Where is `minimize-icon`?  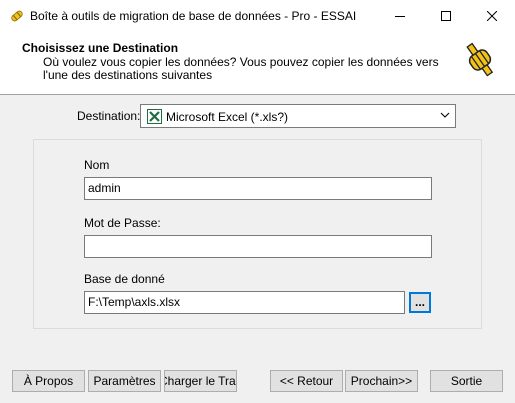 minimize-icon is located at coordinates (400, 16).